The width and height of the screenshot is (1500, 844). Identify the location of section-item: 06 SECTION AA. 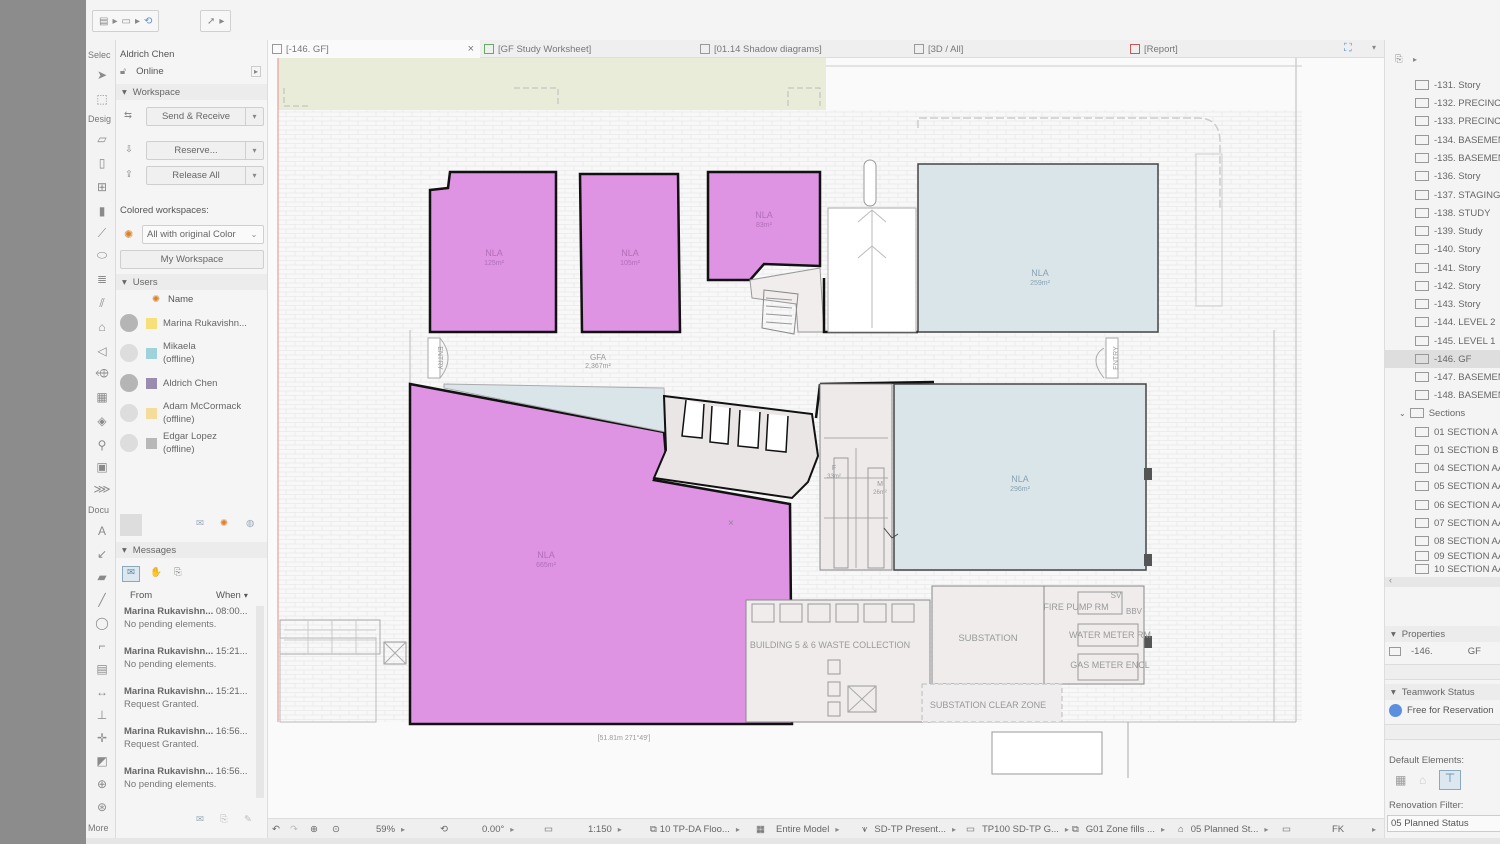
(1457, 505).